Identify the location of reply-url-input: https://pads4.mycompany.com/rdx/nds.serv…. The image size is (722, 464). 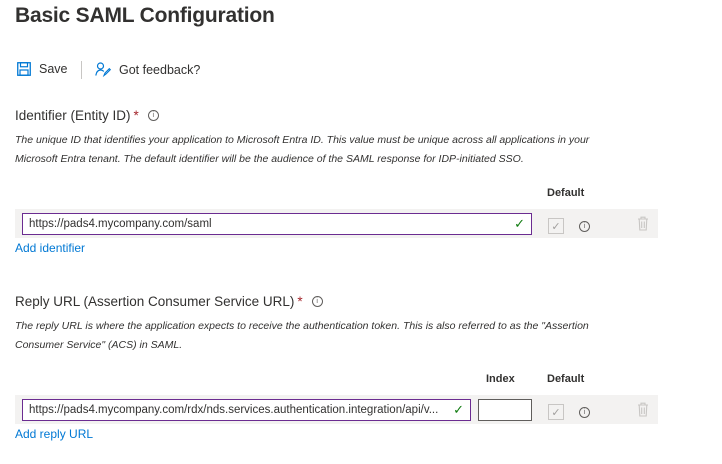
(246, 410).